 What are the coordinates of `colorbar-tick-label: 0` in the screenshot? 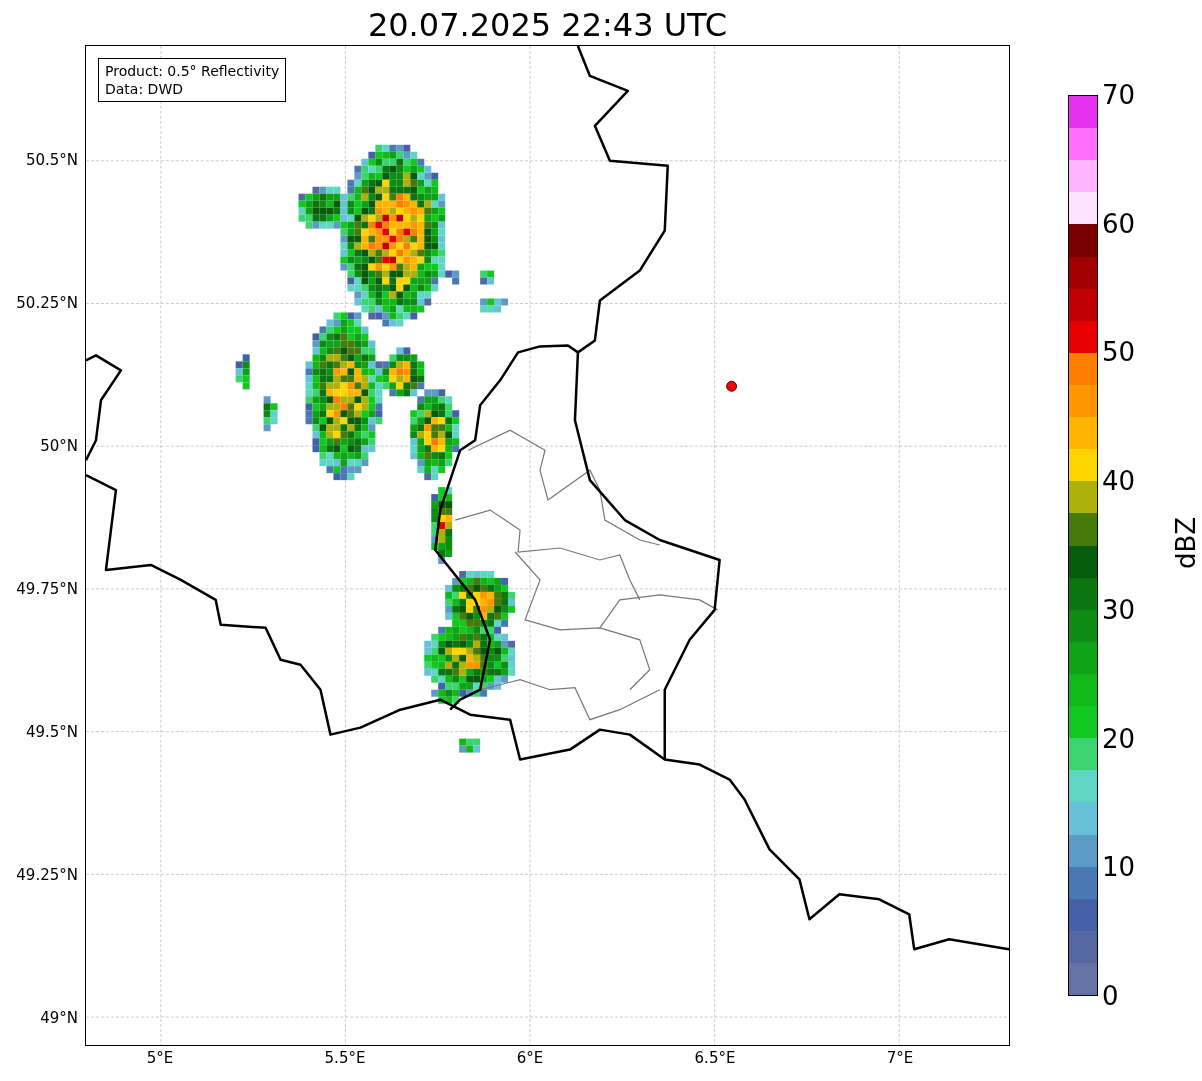 It's located at (1110, 996).